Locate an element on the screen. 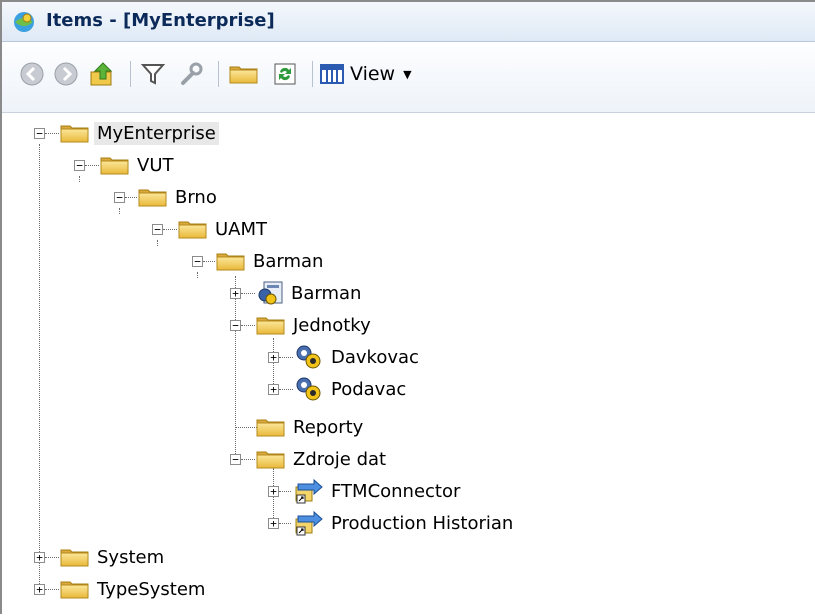 The height and width of the screenshot is (616, 815). tree-node-ftmconnector: FTMConnector is located at coordinates (377, 491).